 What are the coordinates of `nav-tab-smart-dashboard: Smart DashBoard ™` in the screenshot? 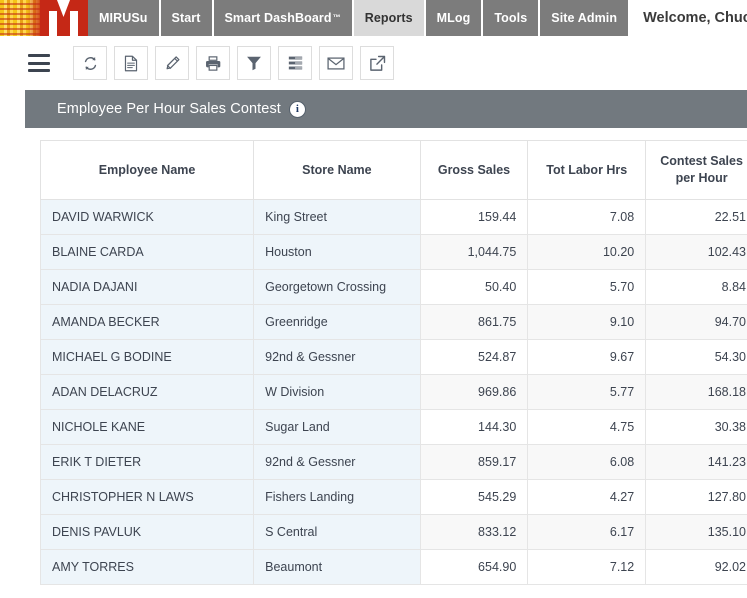 It's located at (282, 18).